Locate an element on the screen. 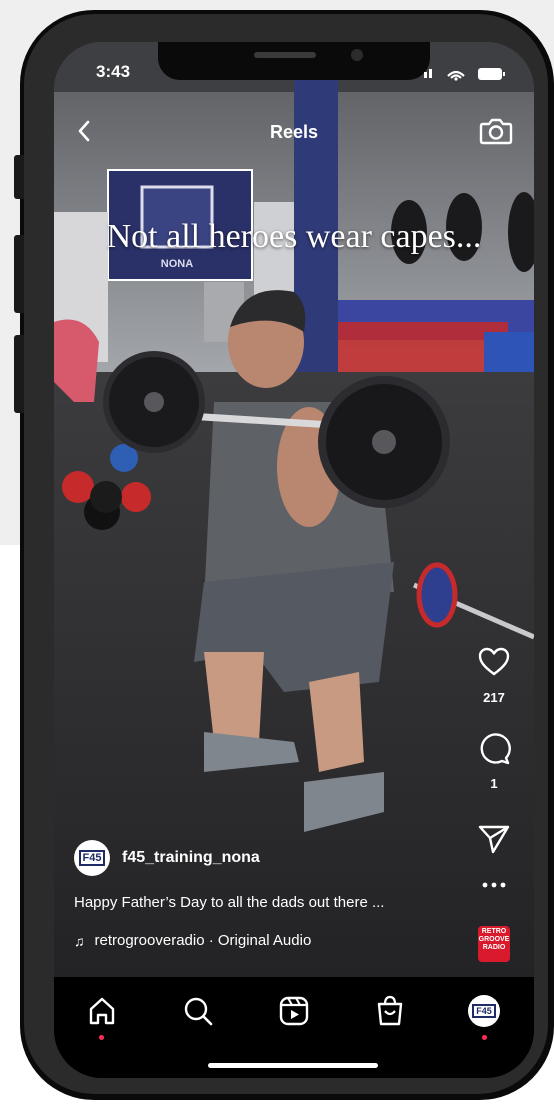 The width and height of the screenshot is (554, 1108). home-notification-dot is located at coordinates (101, 1037).